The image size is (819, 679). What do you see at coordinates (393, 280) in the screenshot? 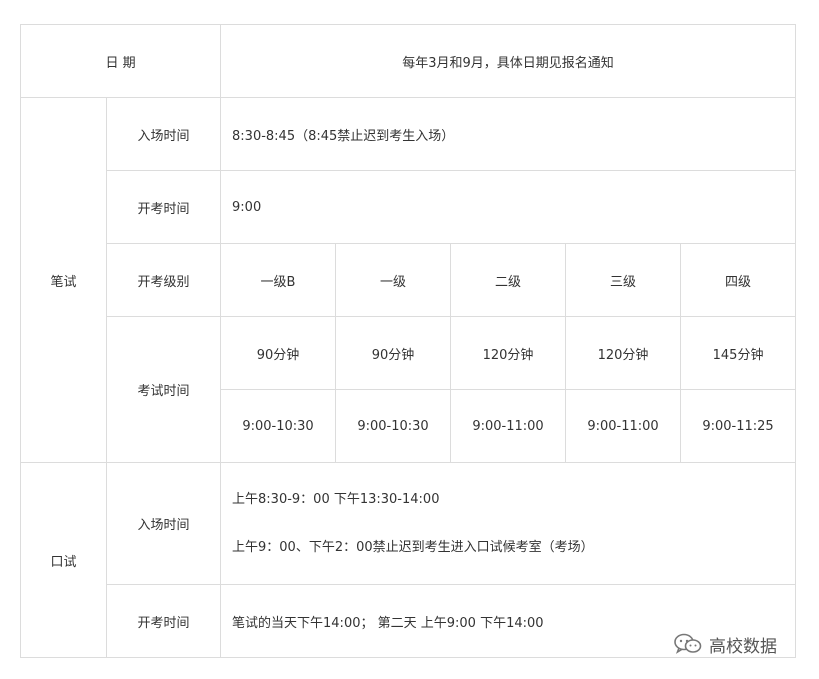
I see `level-cell: 一级` at bounding box center [393, 280].